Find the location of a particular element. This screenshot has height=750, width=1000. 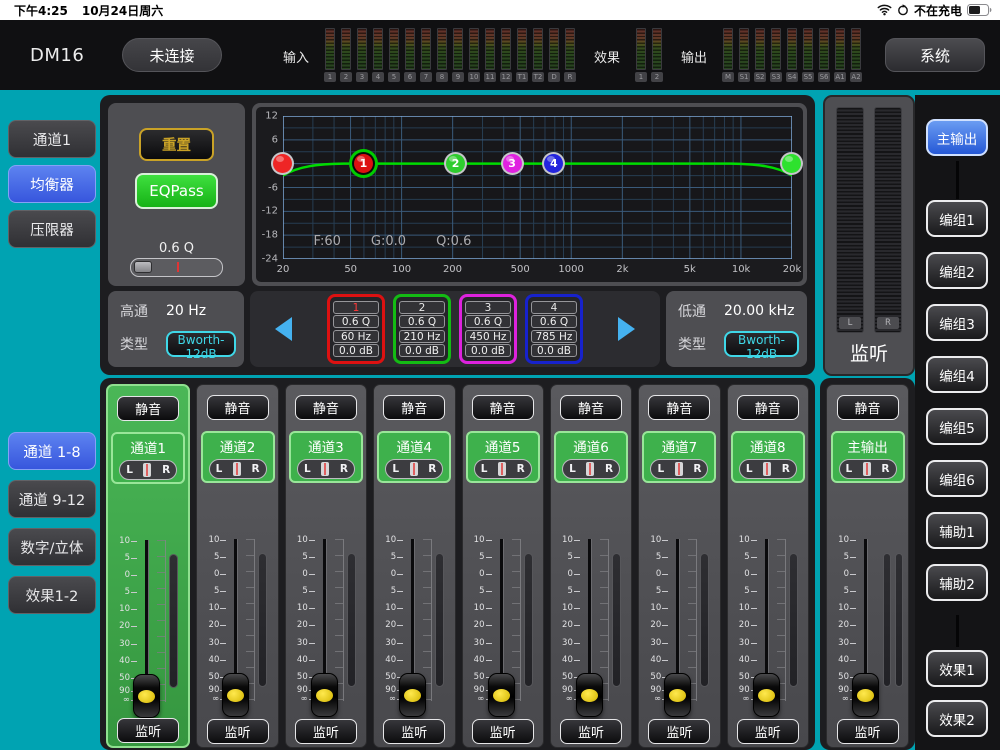

output-select-button: 编组1 is located at coordinates (957, 218).